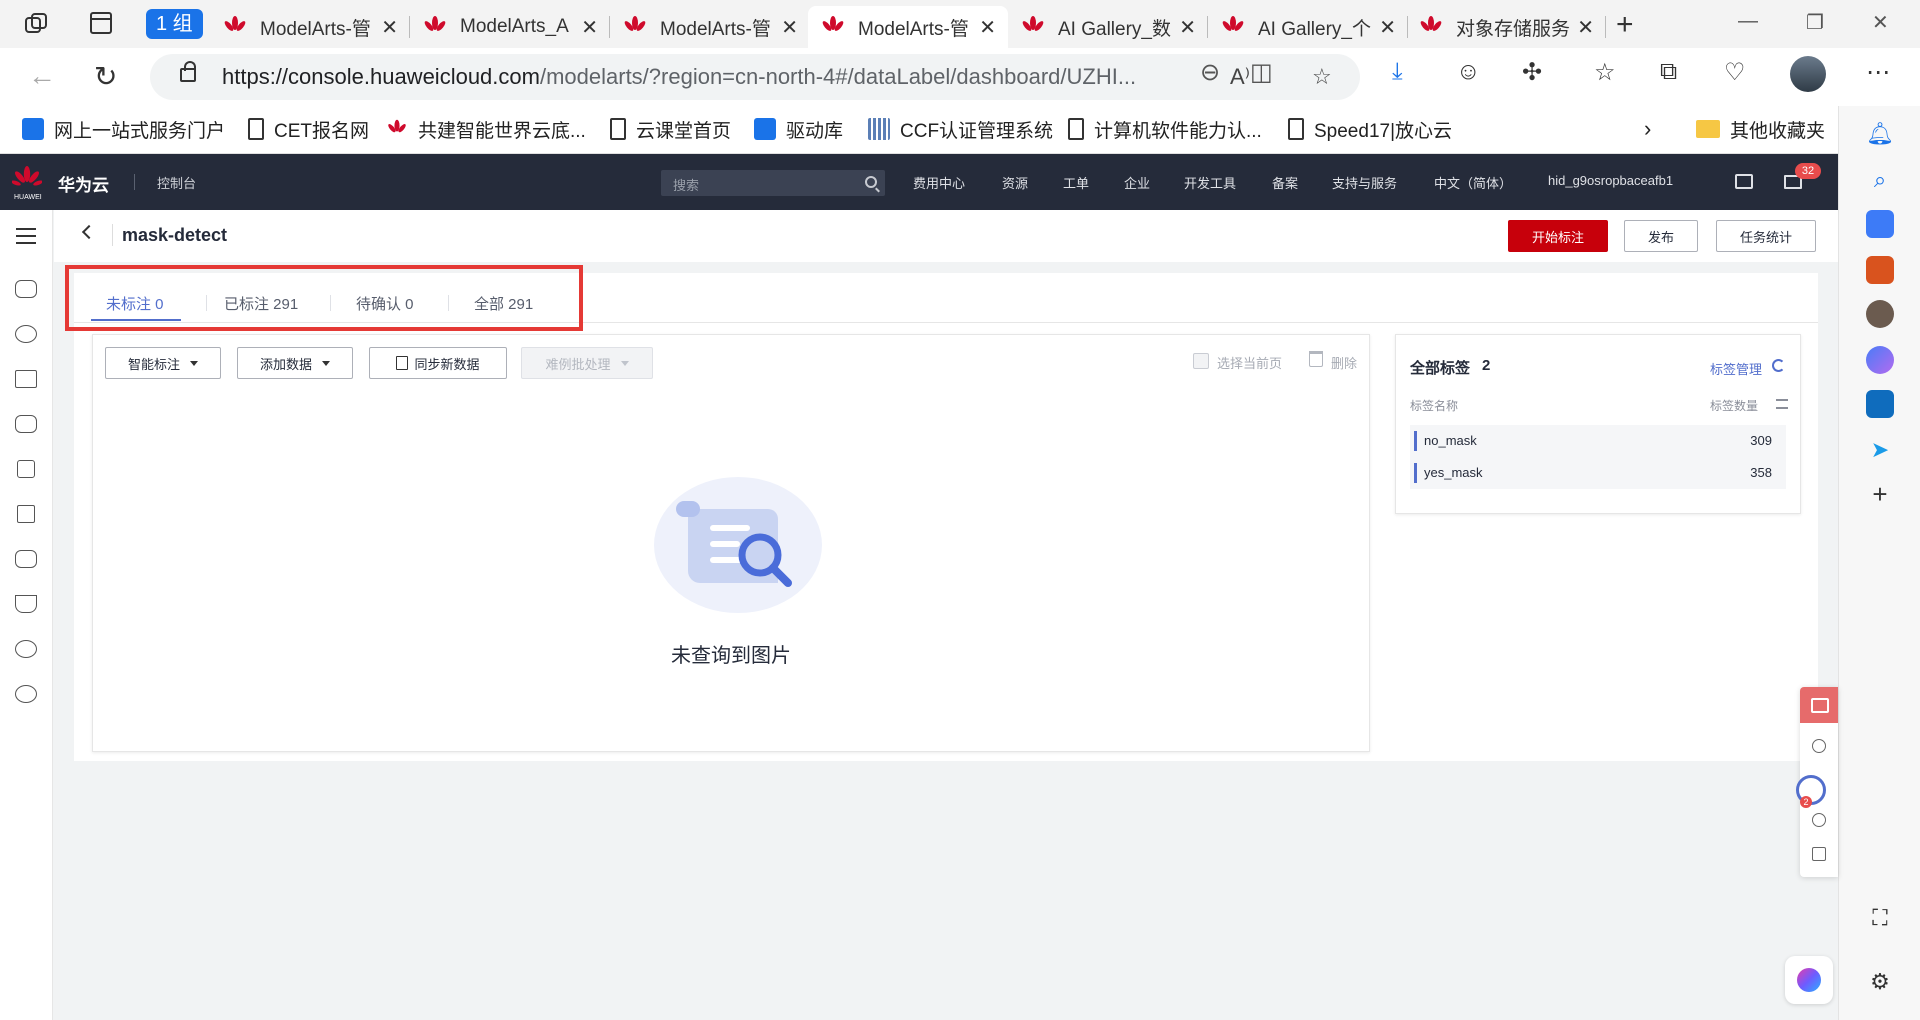 This screenshot has width=1920, height=1020. Describe the element at coordinates (798, 129) in the screenshot. I see `bookmark-item: 驱动库` at that location.